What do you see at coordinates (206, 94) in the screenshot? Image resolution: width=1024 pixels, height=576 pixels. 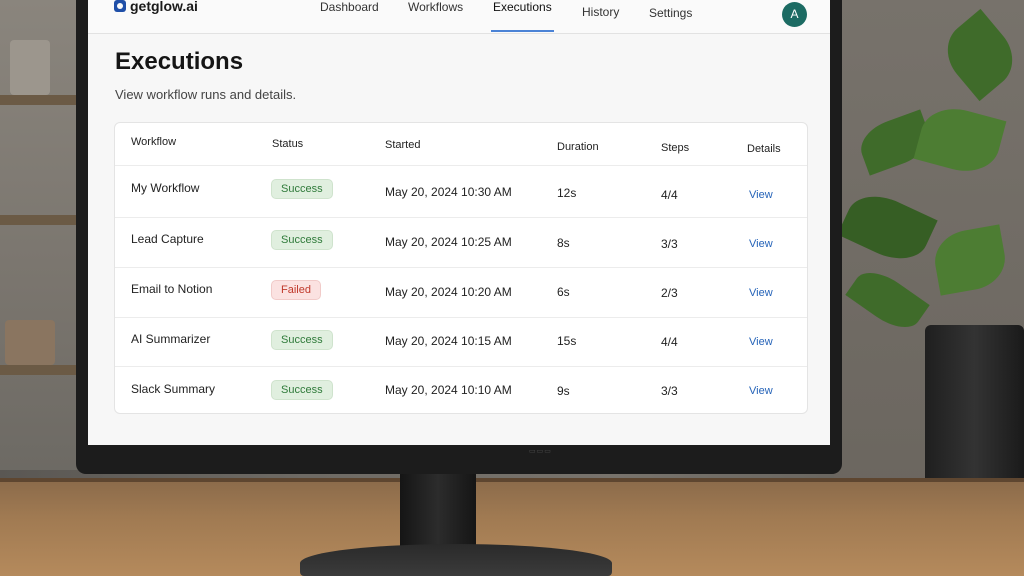 I see `page-subtitle: View workflow runs and details.` at bounding box center [206, 94].